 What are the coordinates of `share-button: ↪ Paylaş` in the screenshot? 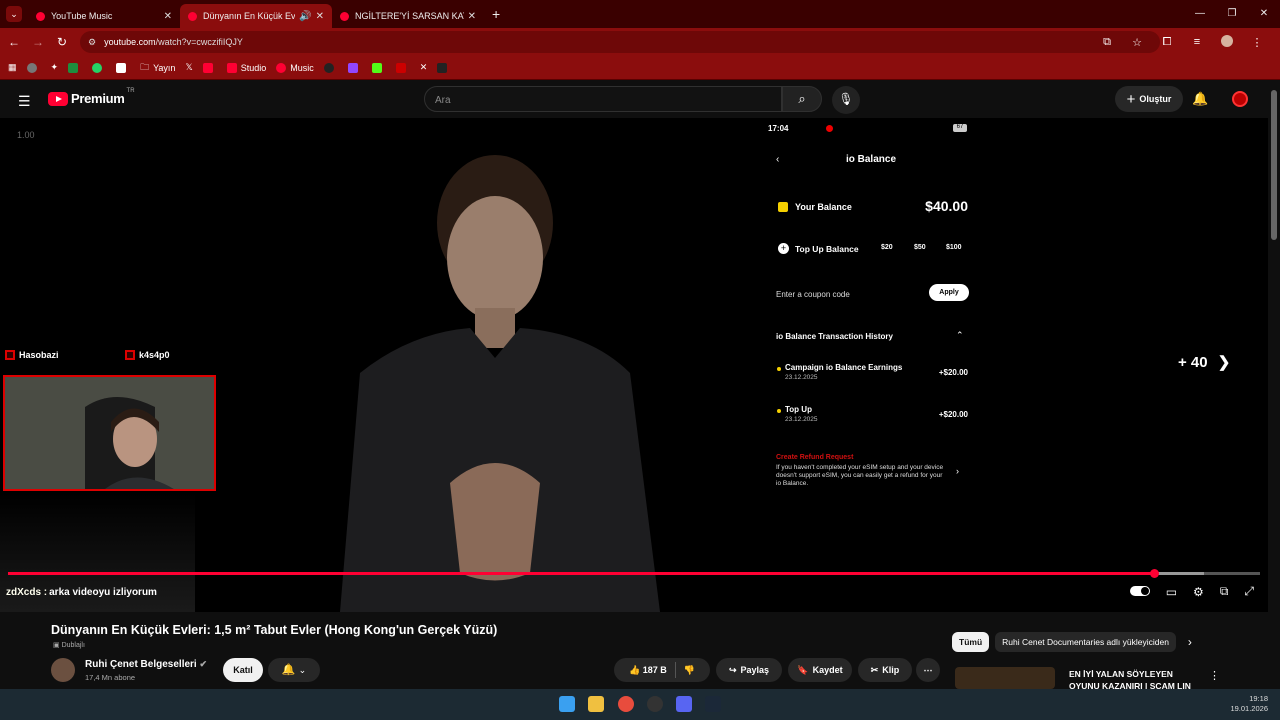 It's located at (749, 670).